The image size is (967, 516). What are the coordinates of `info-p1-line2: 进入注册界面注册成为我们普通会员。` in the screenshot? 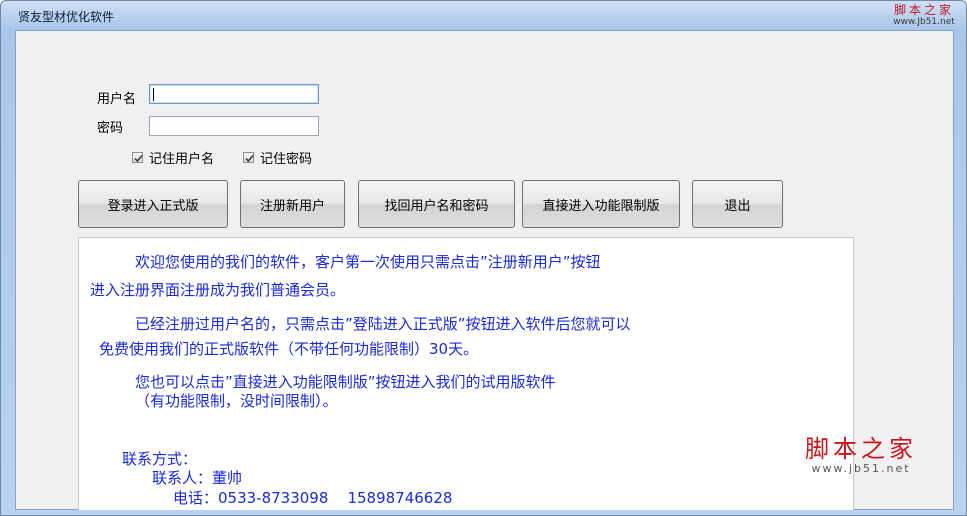 It's located at (218, 290).